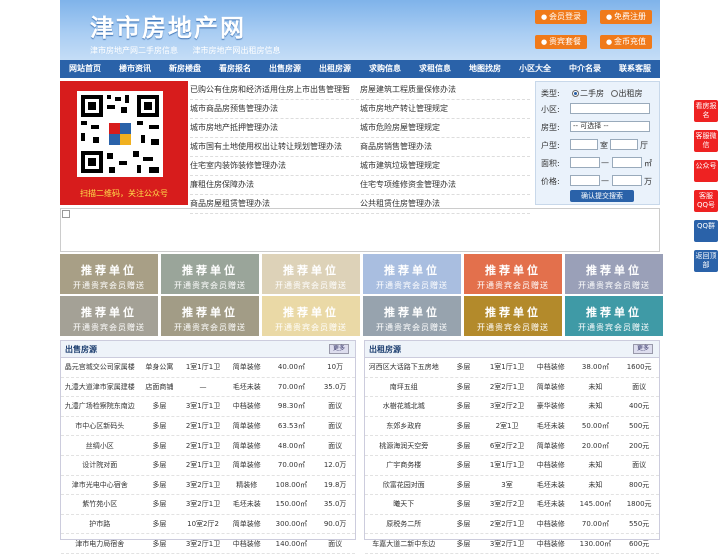 The width and height of the screenshot is (720, 554). I want to click on nav-item-7: 求租信息, so click(435, 69).